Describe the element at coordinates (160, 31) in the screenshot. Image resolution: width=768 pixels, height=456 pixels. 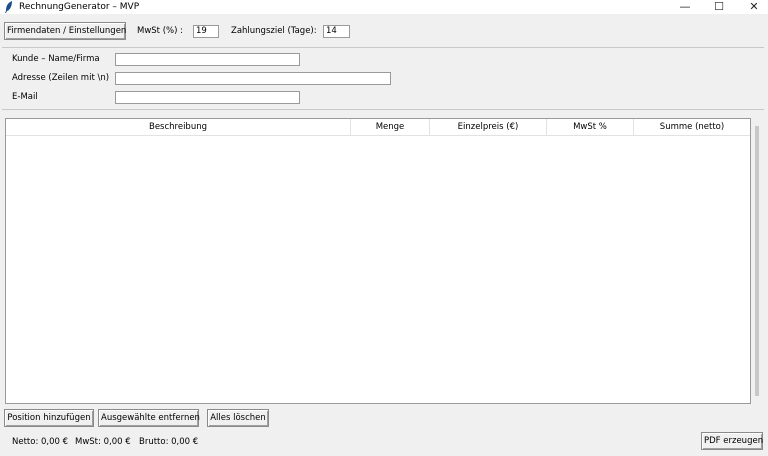
I see `vat-label: MwSt (%) :` at that location.